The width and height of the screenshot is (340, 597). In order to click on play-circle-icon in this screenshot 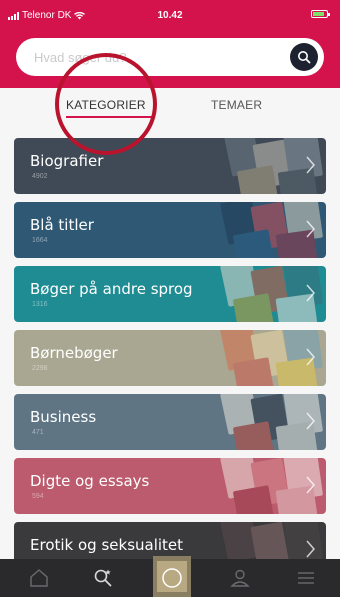, I will do `click(172, 578)`.